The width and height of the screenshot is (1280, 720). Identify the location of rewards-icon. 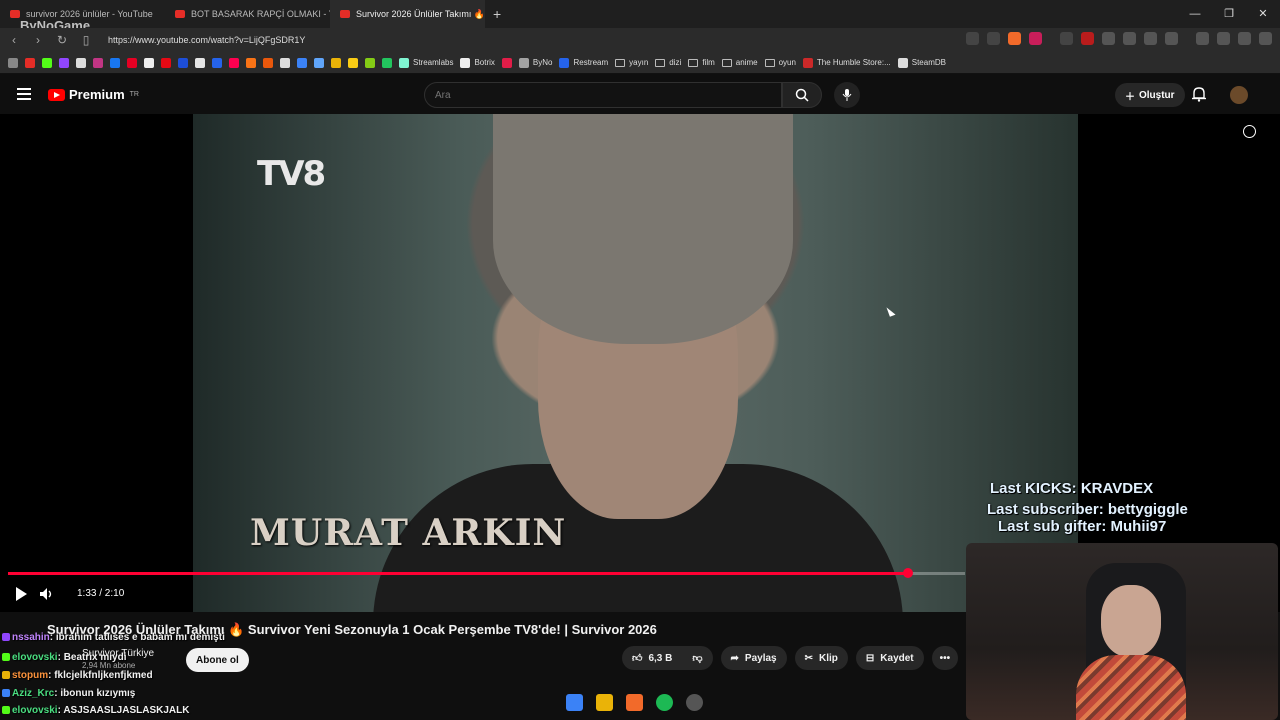
(1035, 38).